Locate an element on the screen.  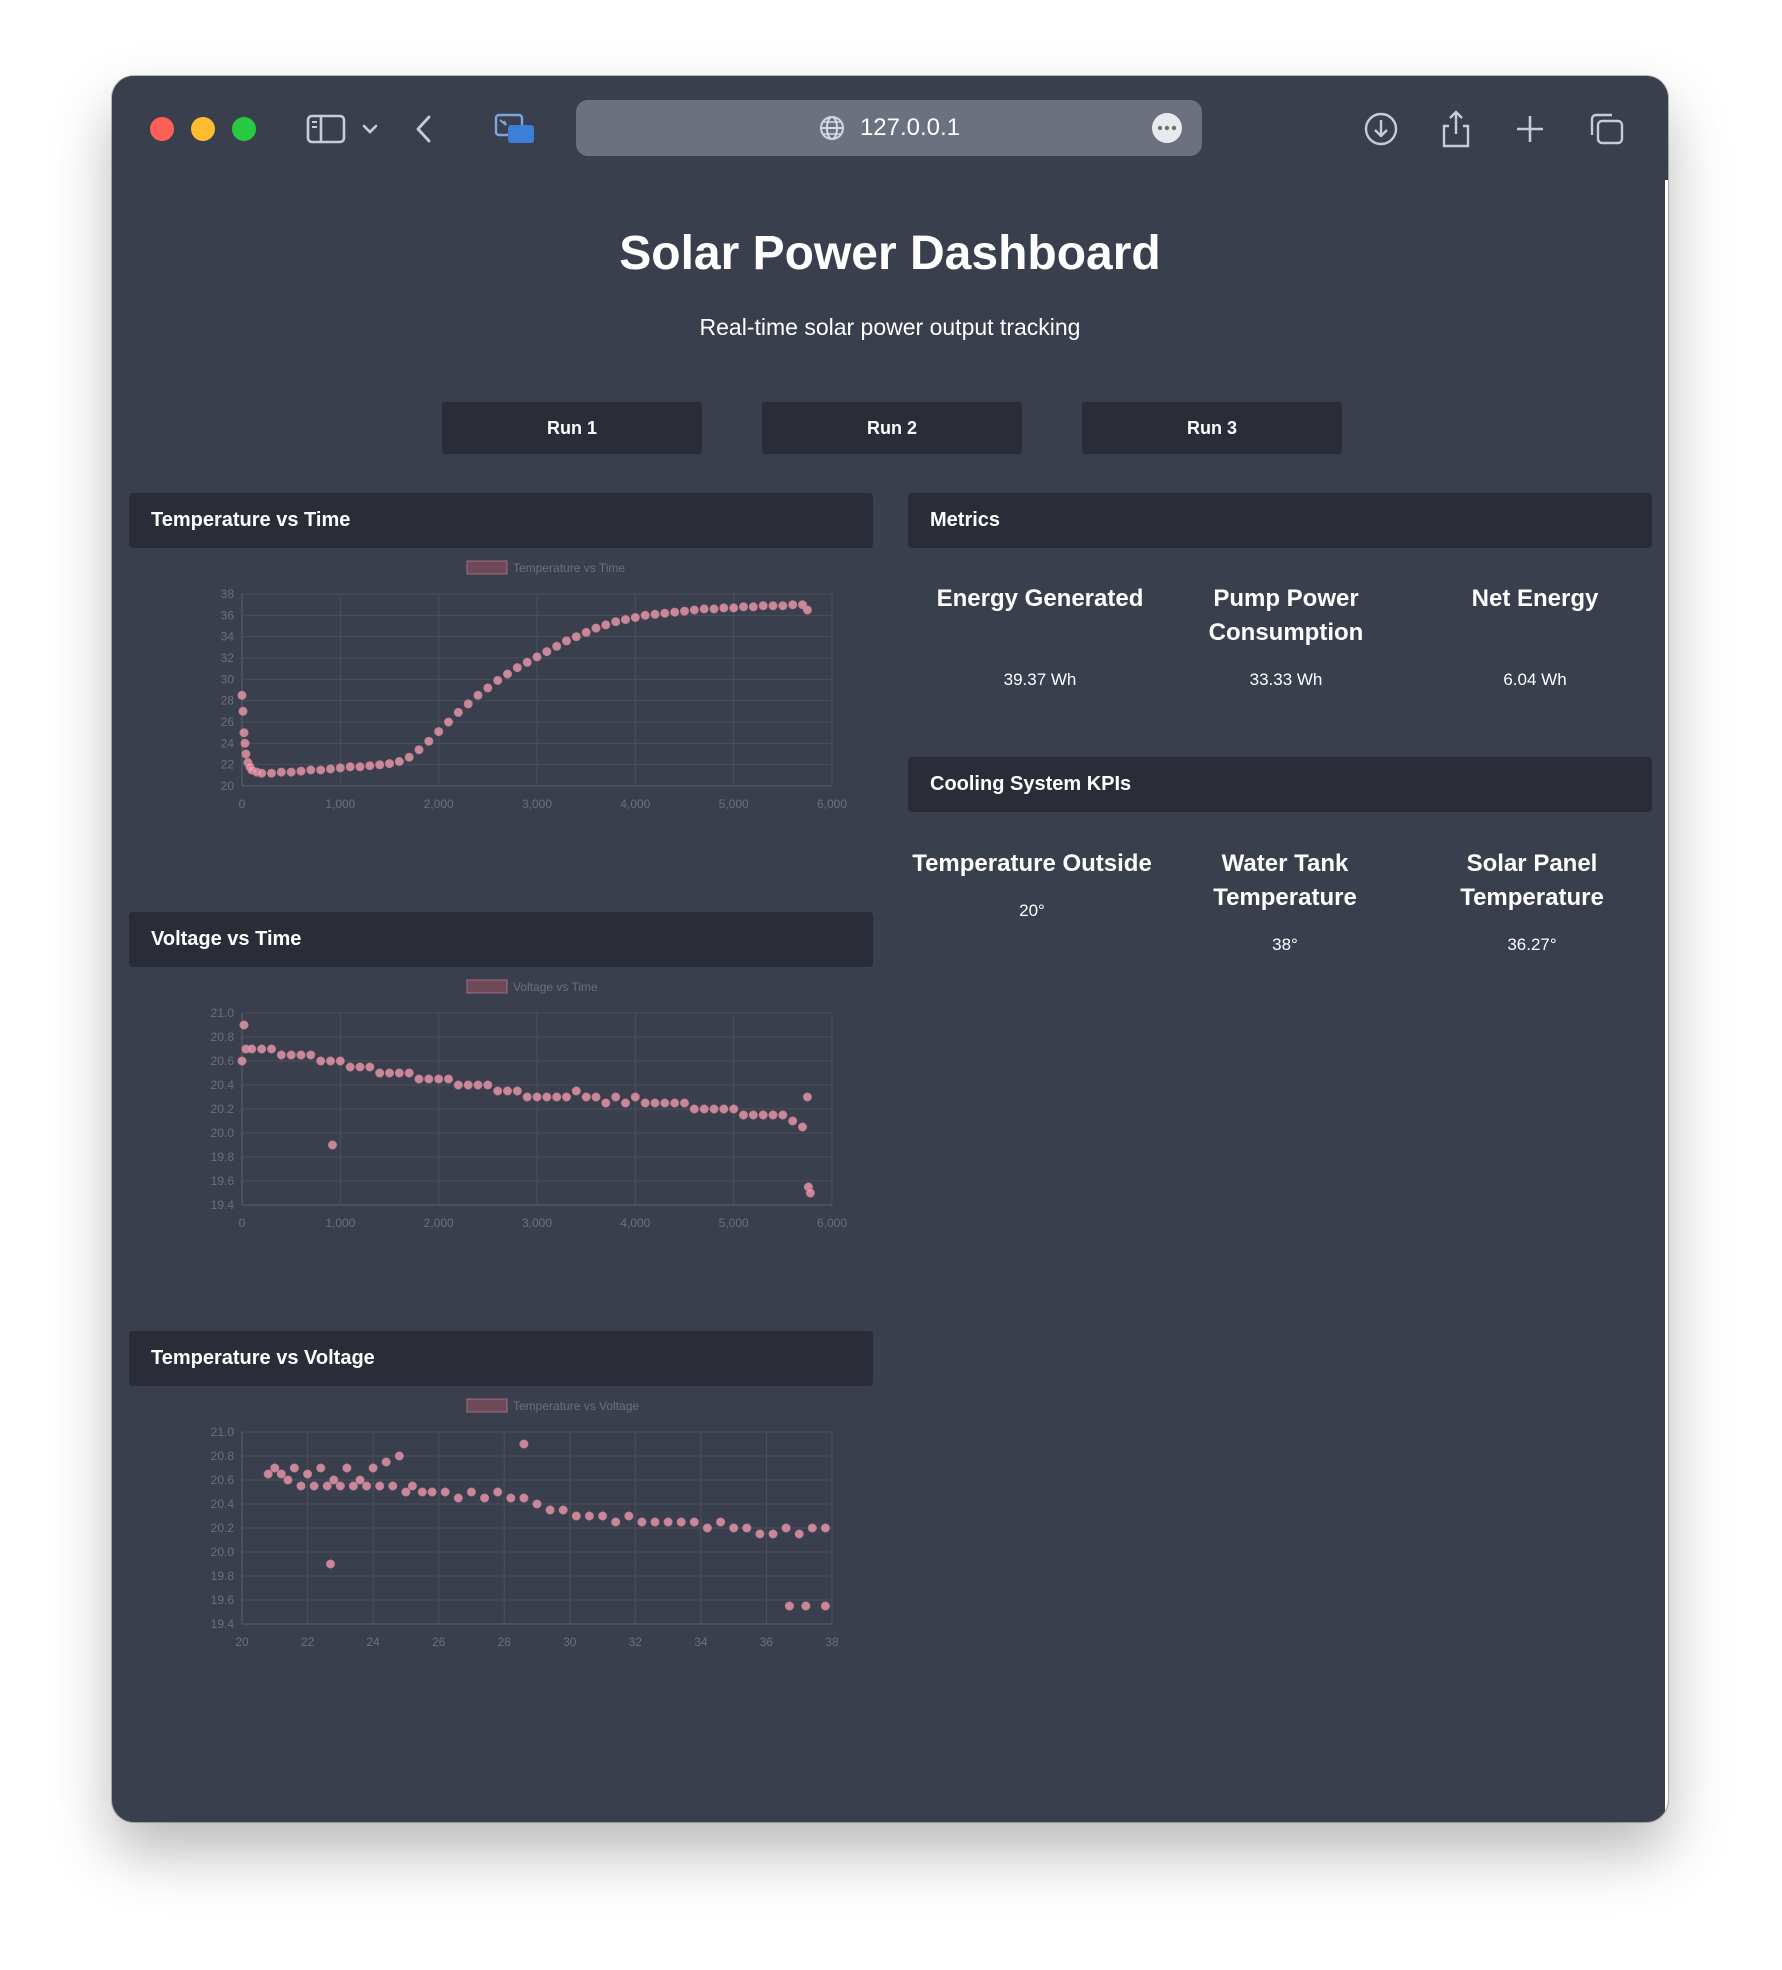
tab-overview-icon is located at coordinates (1607, 129).